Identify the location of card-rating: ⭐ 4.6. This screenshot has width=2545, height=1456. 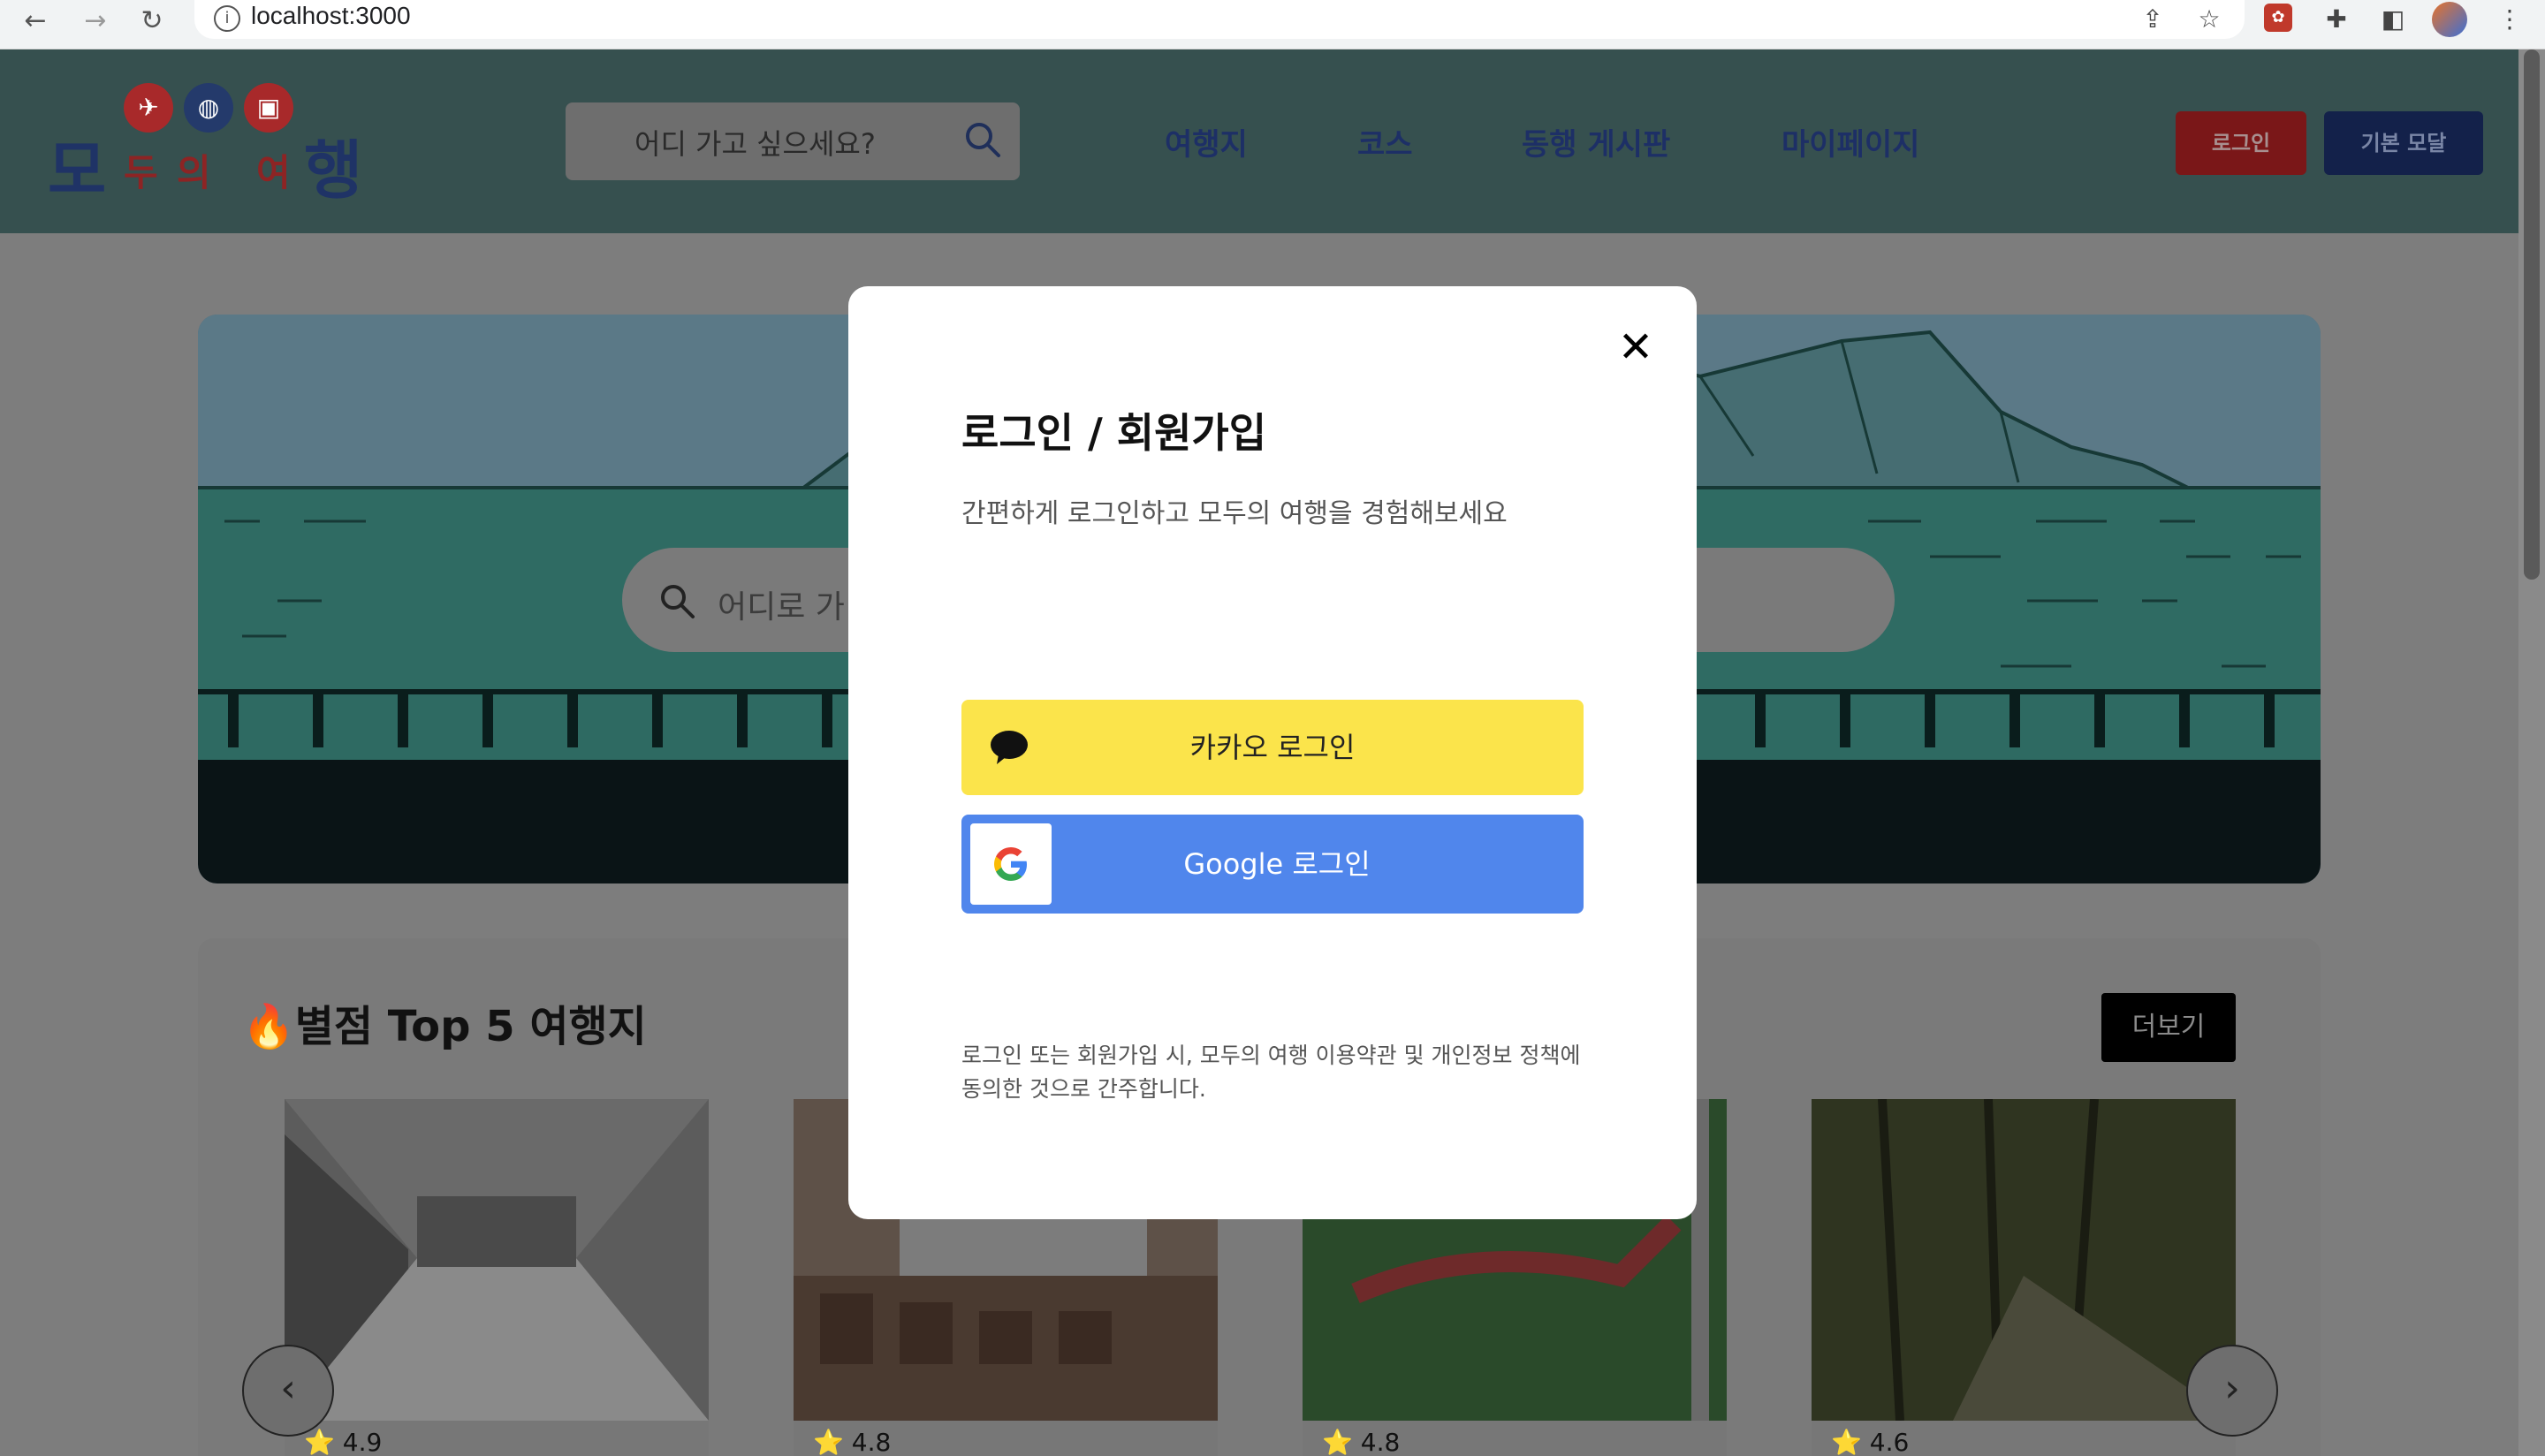
(1870, 1442).